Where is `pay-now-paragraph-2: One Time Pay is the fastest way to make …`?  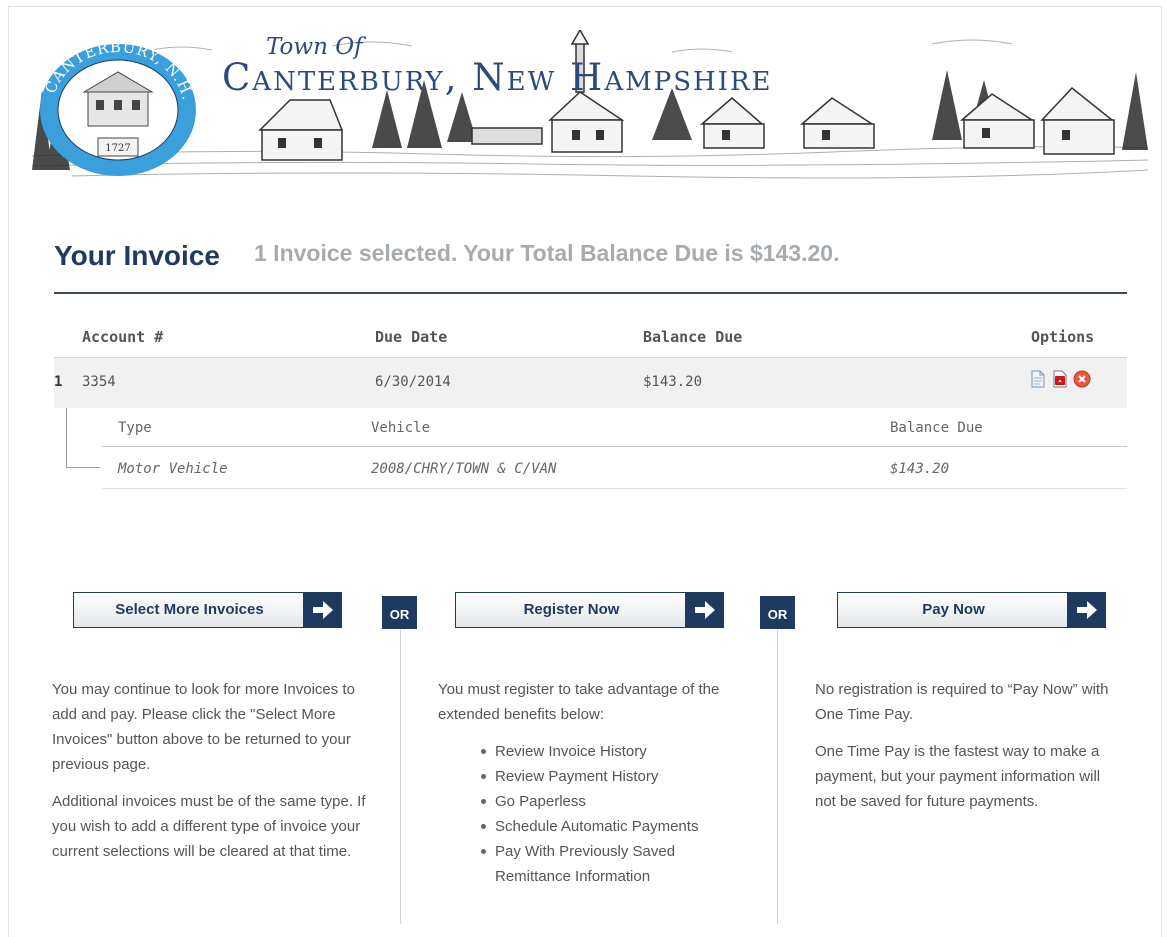 pay-now-paragraph-2: One Time Pay is the fastest way to make … is located at coordinates (958, 776).